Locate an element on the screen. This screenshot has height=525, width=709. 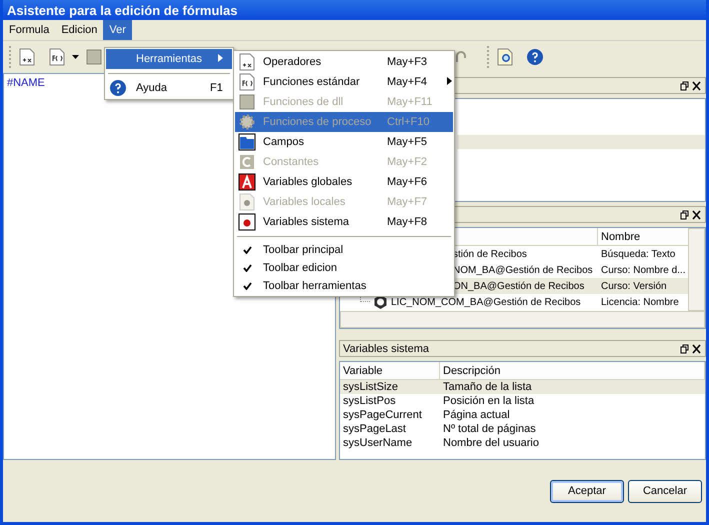
menu-title: Formula is located at coordinates (29, 30).